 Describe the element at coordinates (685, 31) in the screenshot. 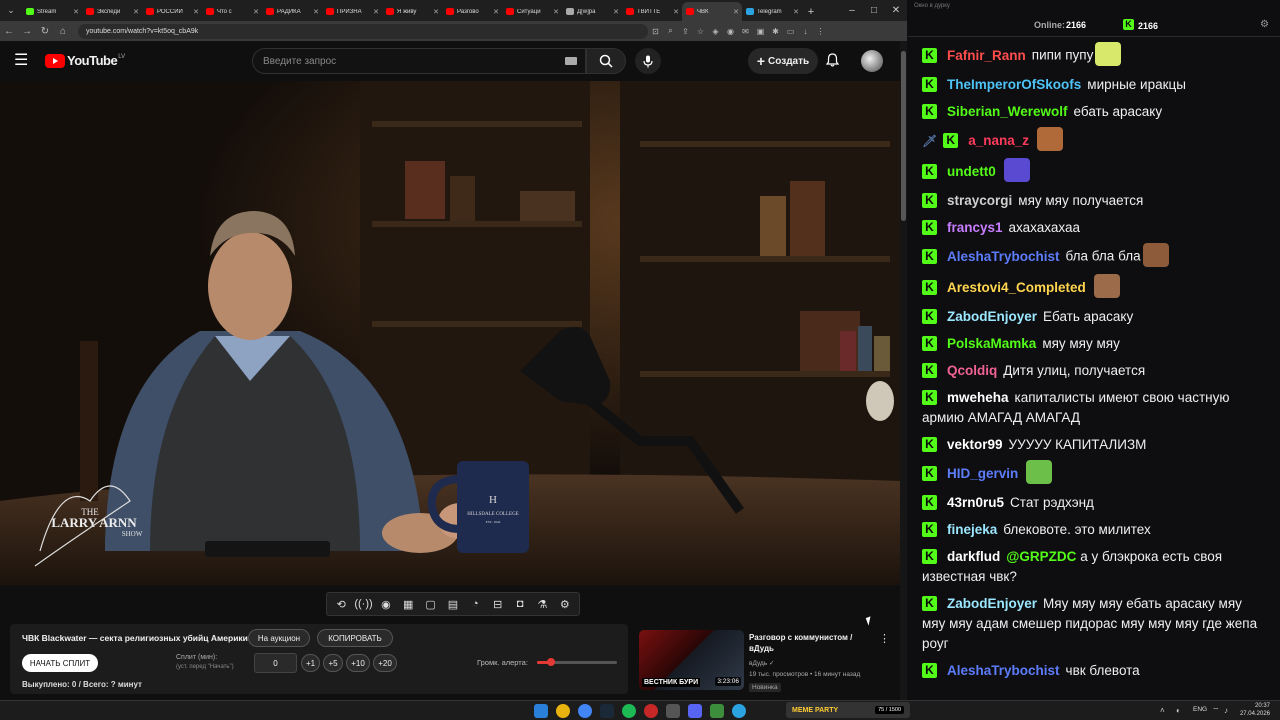

I see `share-icon: ⇪` at that location.